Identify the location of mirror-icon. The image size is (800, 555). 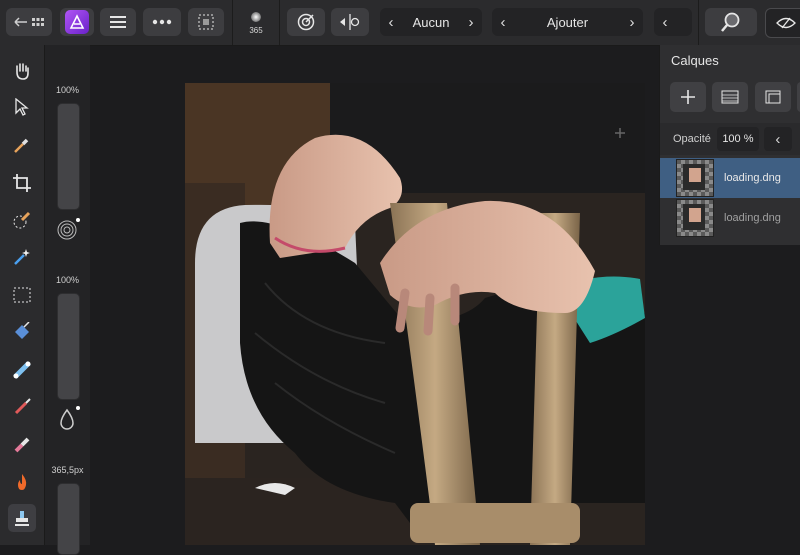
(350, 22).